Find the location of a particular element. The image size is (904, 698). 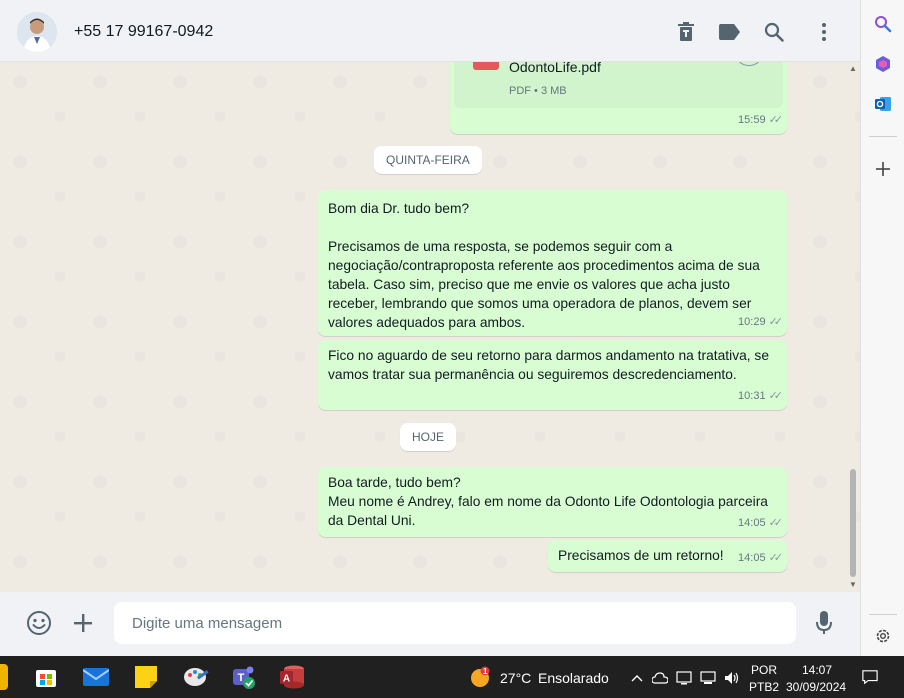

display-icon is located at coordinates (684, 678).